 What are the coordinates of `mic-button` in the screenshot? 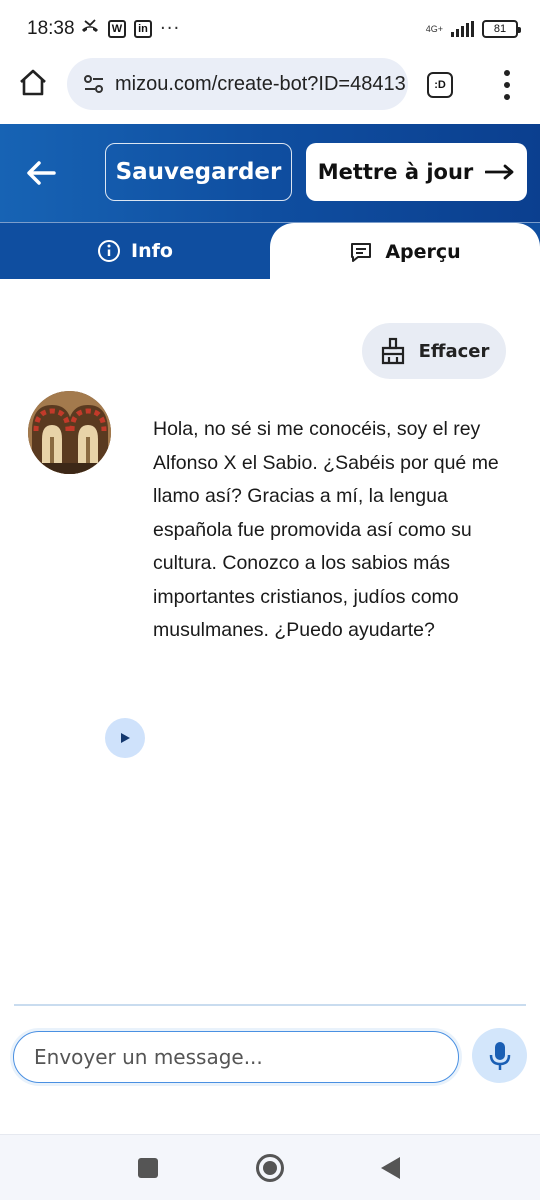 It's located at (499, 1055).